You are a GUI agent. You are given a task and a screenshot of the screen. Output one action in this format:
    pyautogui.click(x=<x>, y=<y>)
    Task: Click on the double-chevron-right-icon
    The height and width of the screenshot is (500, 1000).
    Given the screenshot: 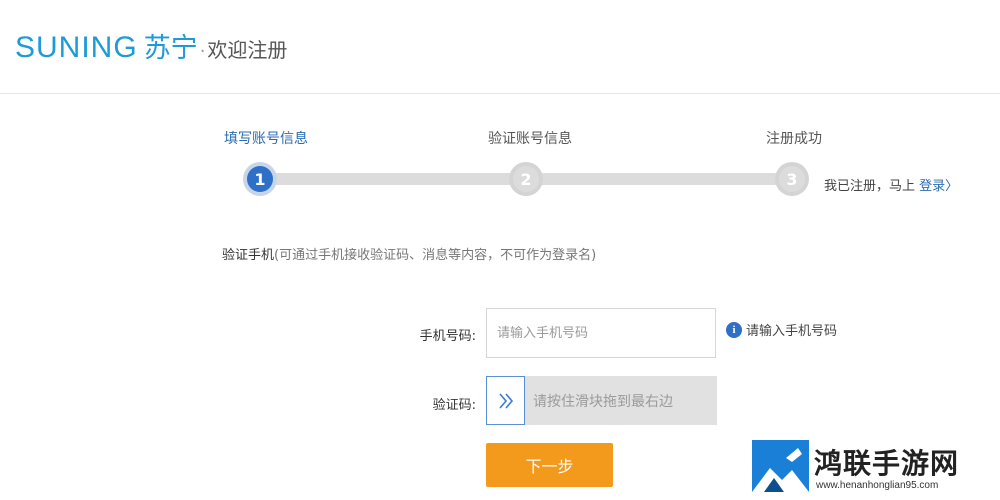 What is the action you would take?
    pyautogui.click(x=505, y=400)
    